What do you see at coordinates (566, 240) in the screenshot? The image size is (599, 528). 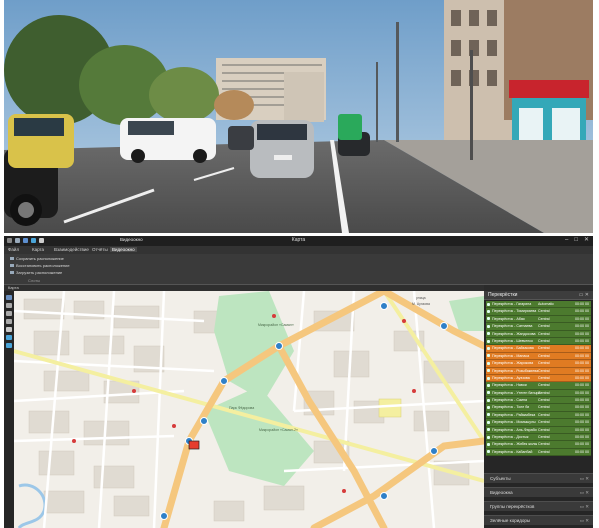 I see `minimize-button: –` at bounding box center [566, 240].